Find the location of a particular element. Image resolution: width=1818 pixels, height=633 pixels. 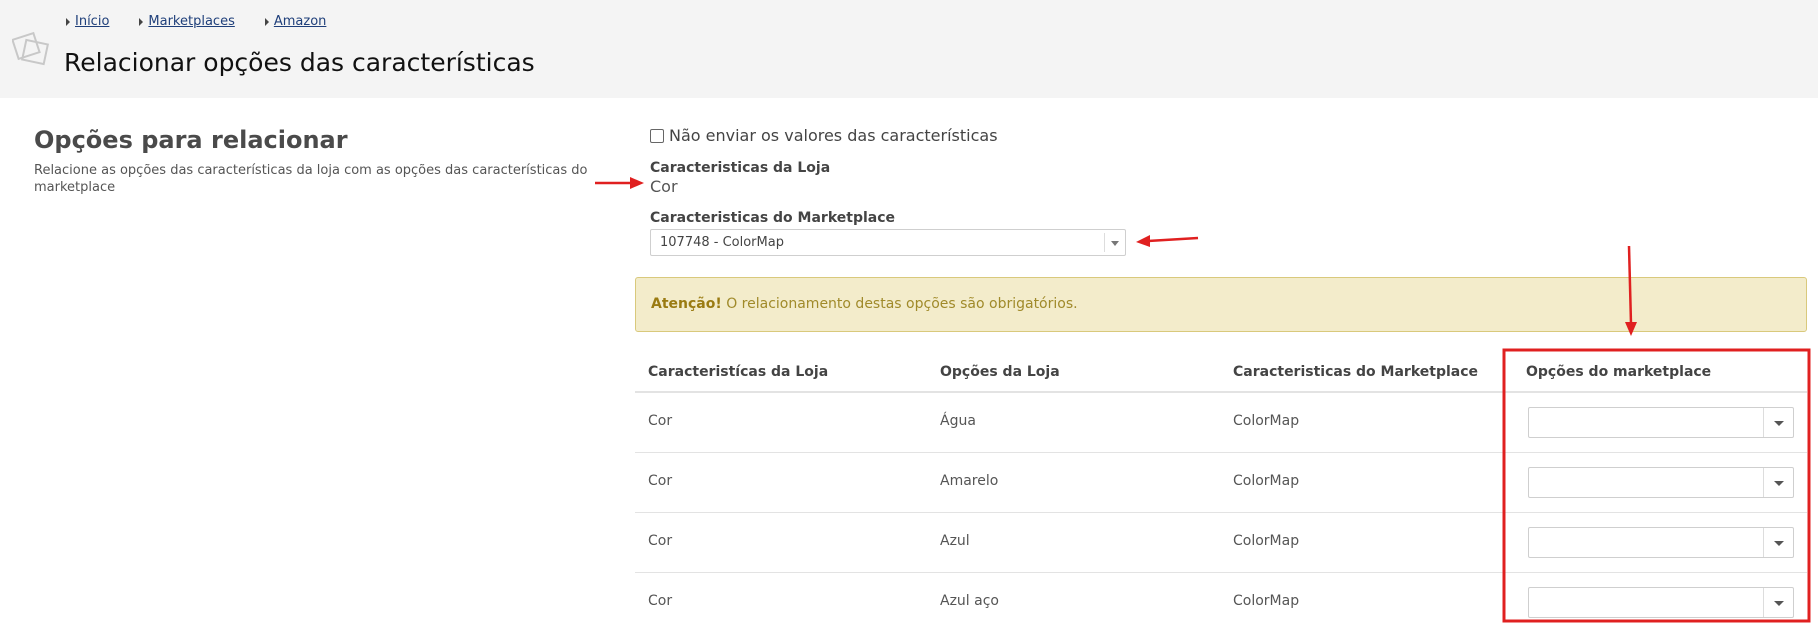

section-title: Opções para relacionar is located at coordinates (191, 140).